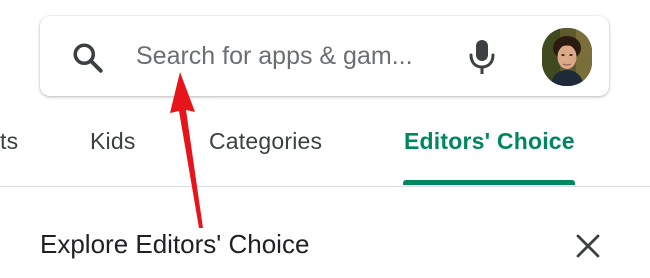  Describe the element at coordinates (9, 141) in the screenshot. I see `tab-partial: ts` at that location.